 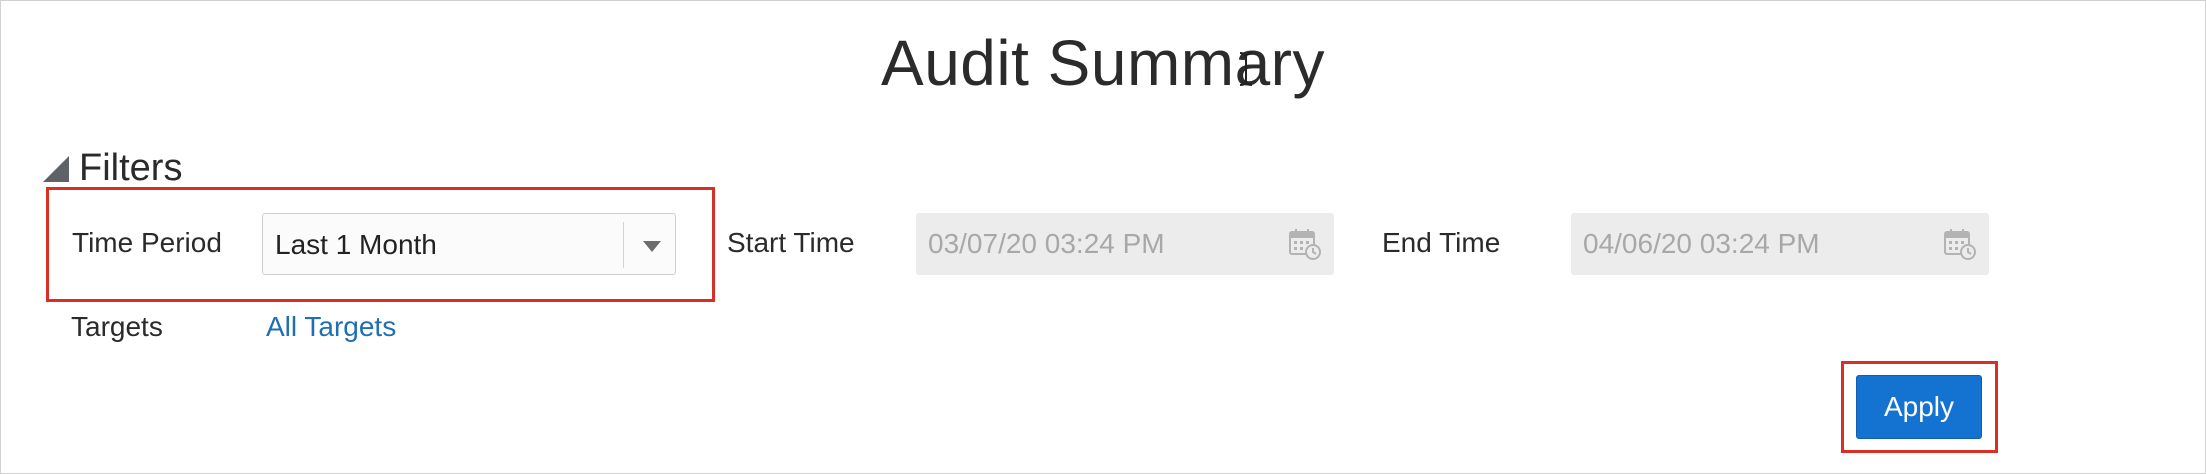 I want to click on apply-highlight, so click(x=1919, y=407).